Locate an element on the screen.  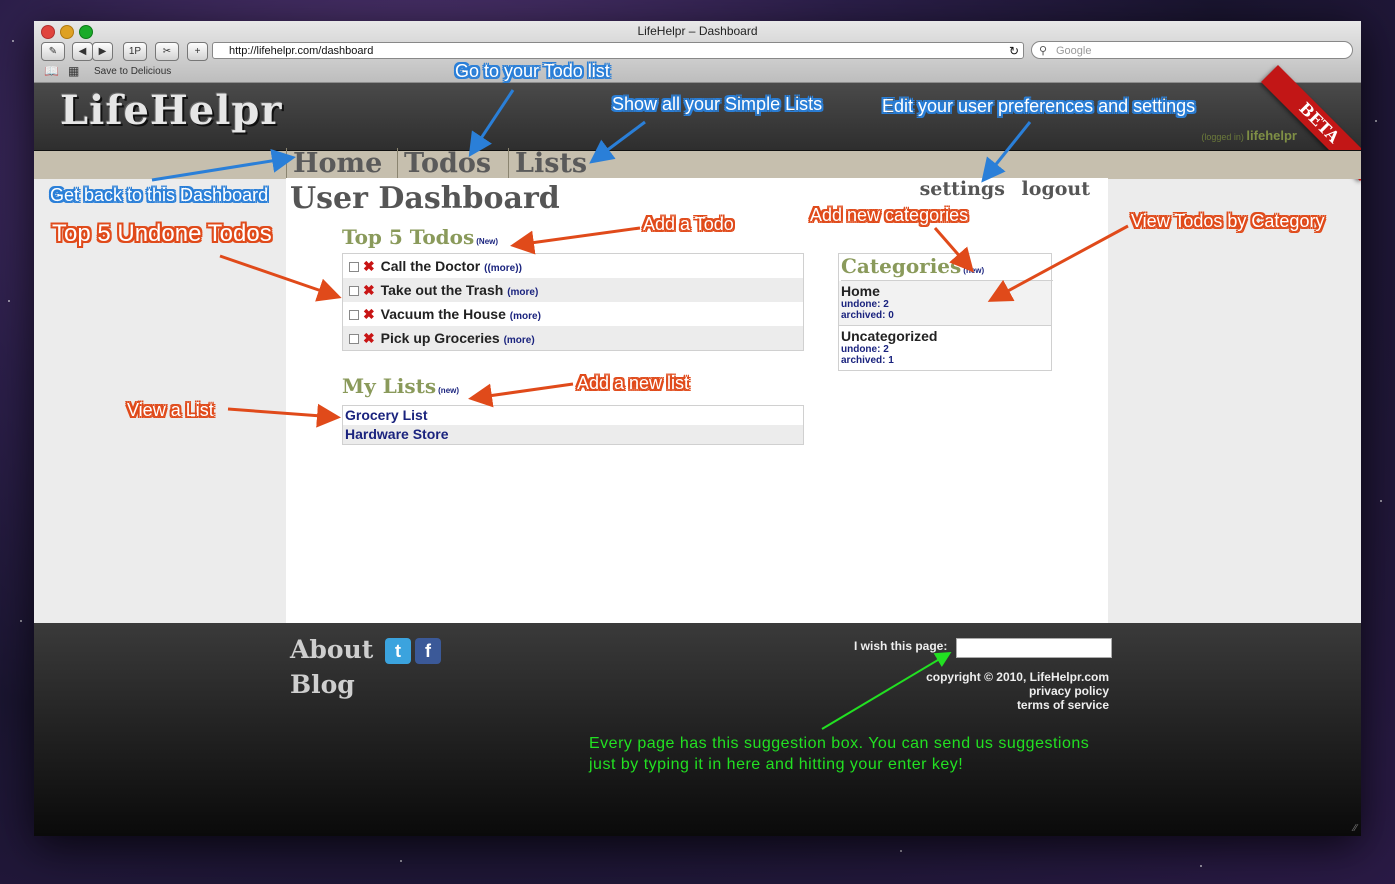
arrow-todos is located at coordinates (491, 123).